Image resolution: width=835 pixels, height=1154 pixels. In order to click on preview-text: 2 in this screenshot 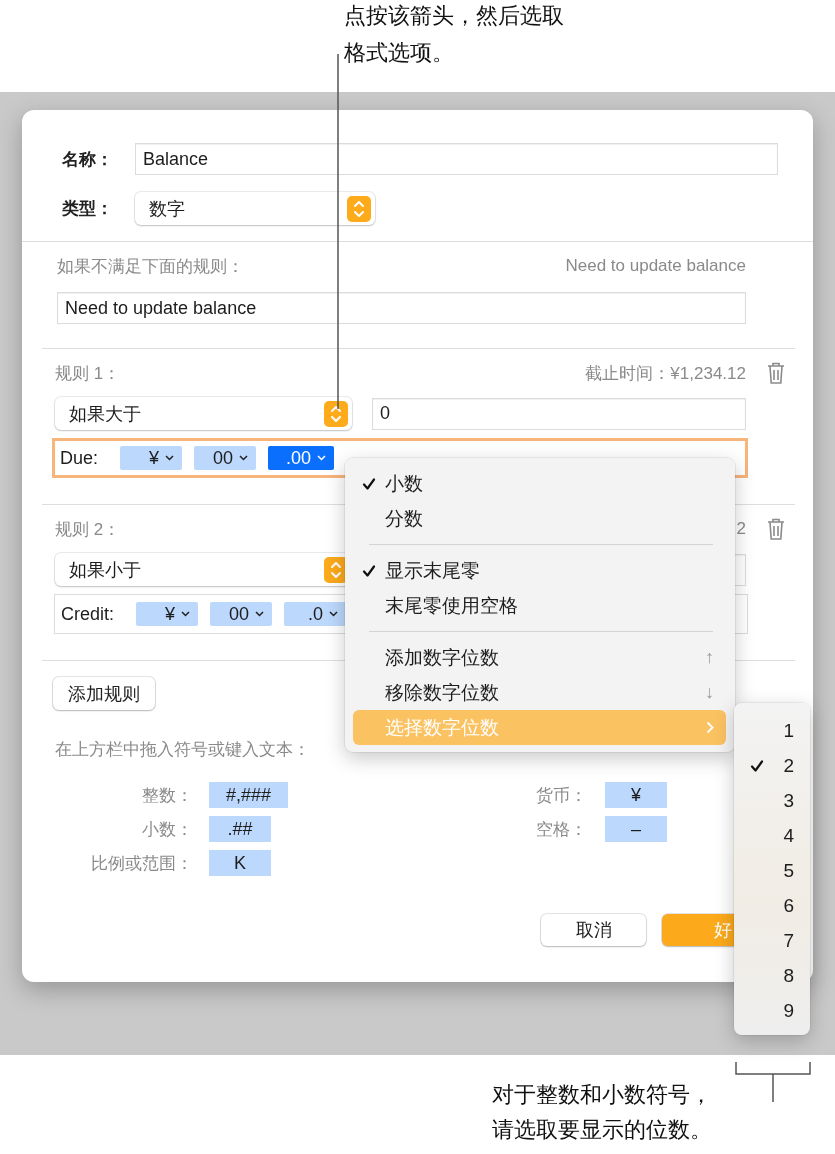, I will do `click(741, 529)`.